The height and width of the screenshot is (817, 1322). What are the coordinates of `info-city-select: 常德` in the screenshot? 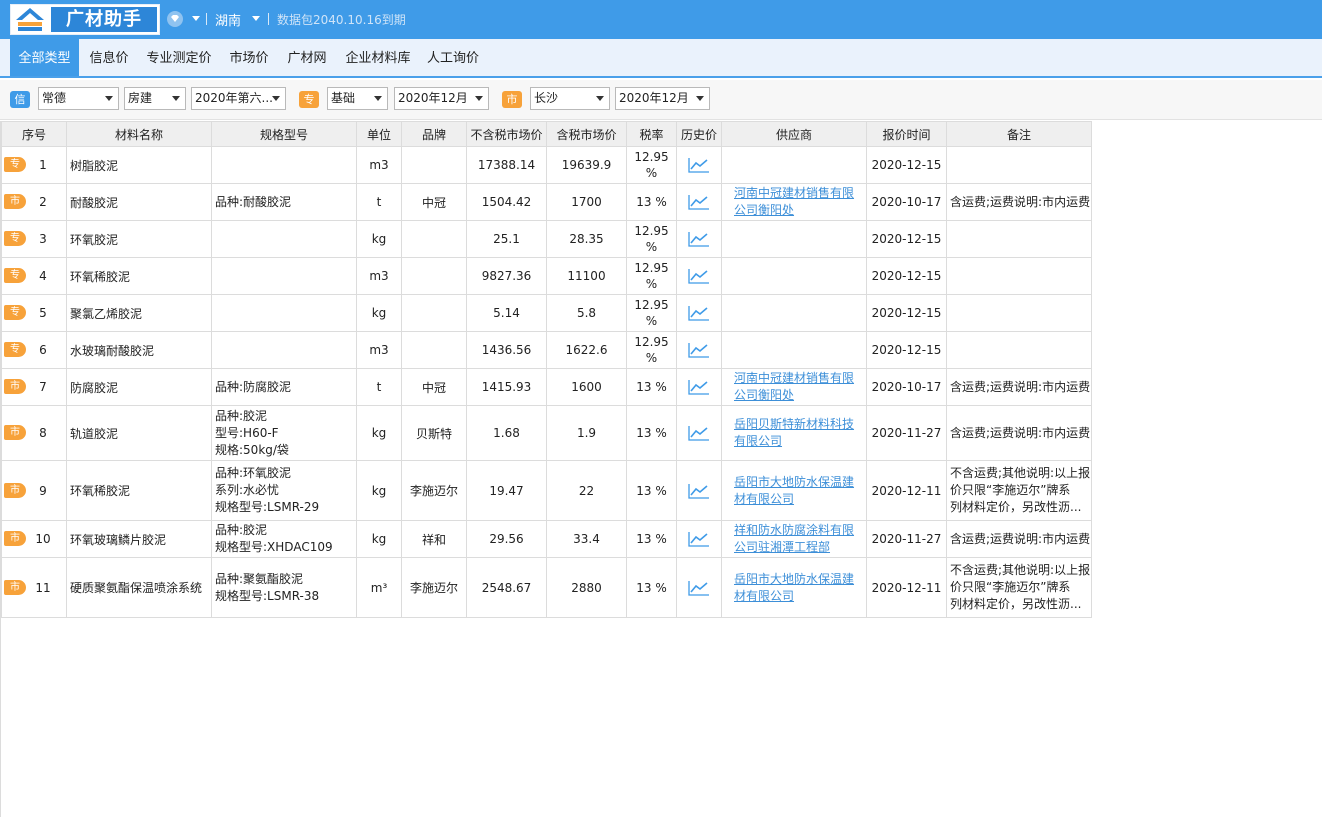 It's located at (78, 98).